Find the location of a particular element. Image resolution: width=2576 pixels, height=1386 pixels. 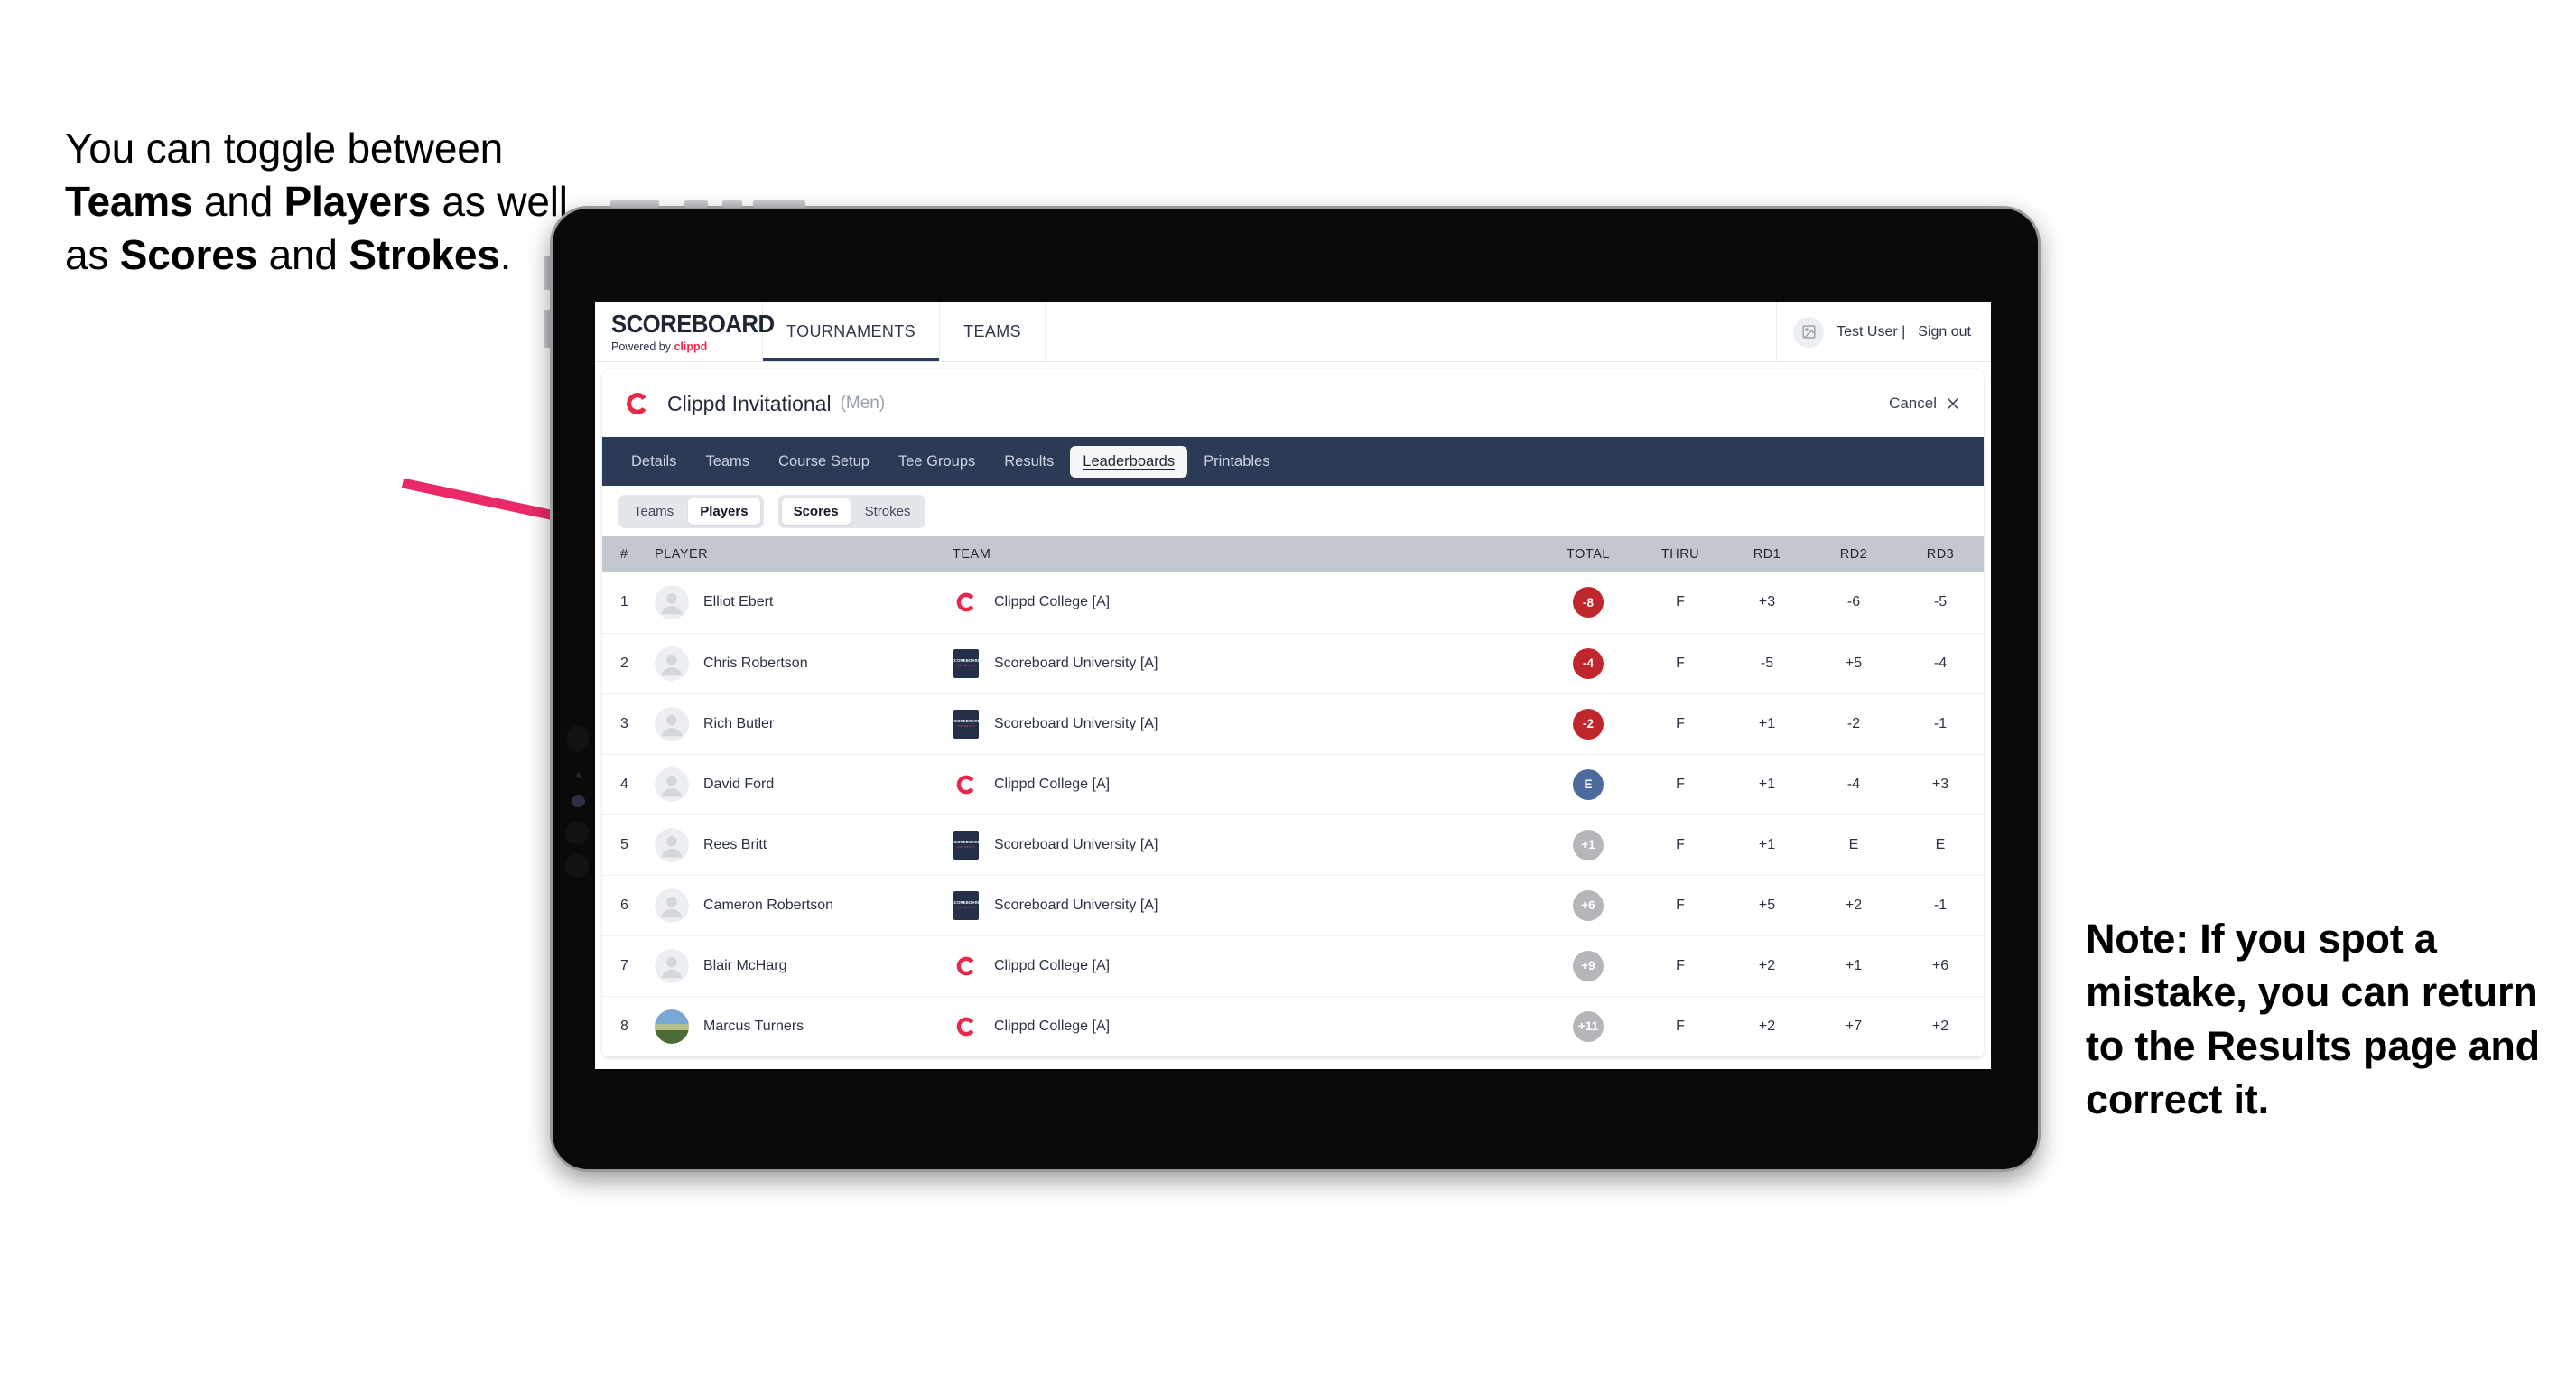

toggle-option-teams: Teams is located at coordinates (653, 512).